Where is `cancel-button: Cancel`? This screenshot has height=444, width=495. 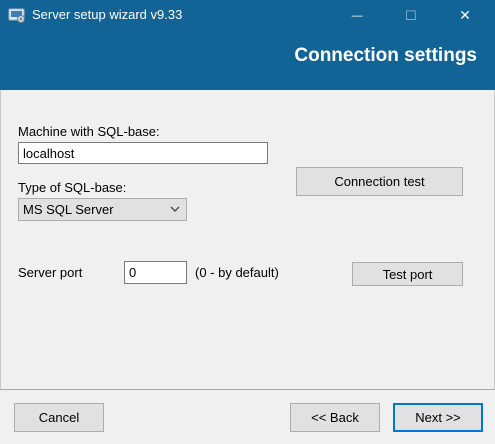 cancel-button: Cancel is located at coordinates (59, 417).